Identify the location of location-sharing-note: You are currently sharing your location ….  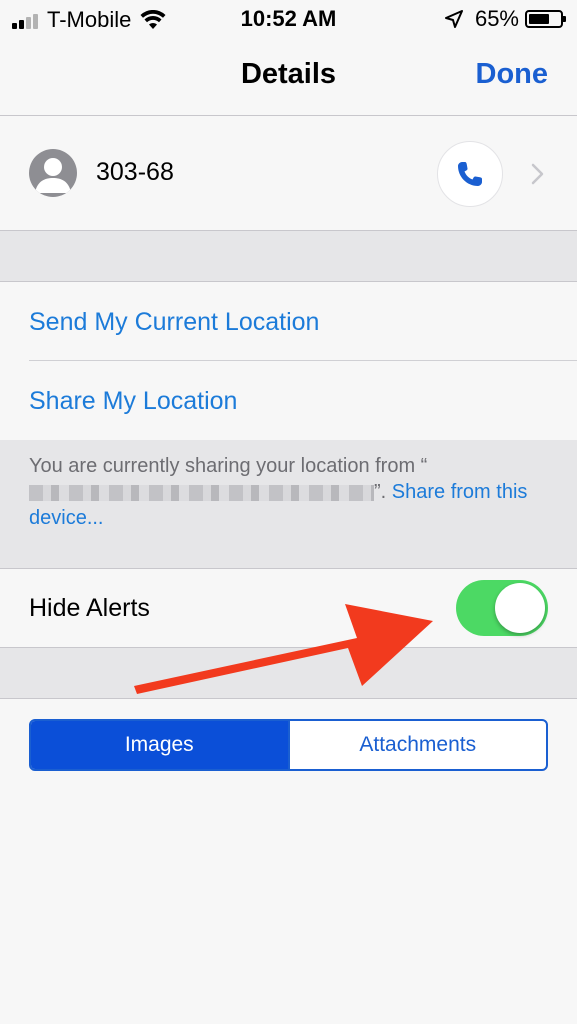
(288, 504).